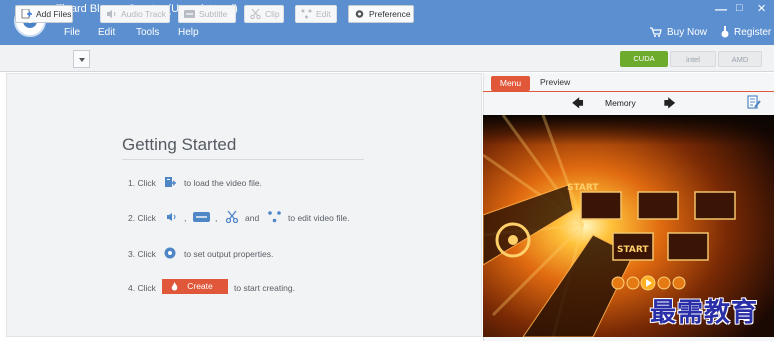  Describe the element at coordinates (761, 8) in the screenshot. I see `close-button: ✕` at that location.